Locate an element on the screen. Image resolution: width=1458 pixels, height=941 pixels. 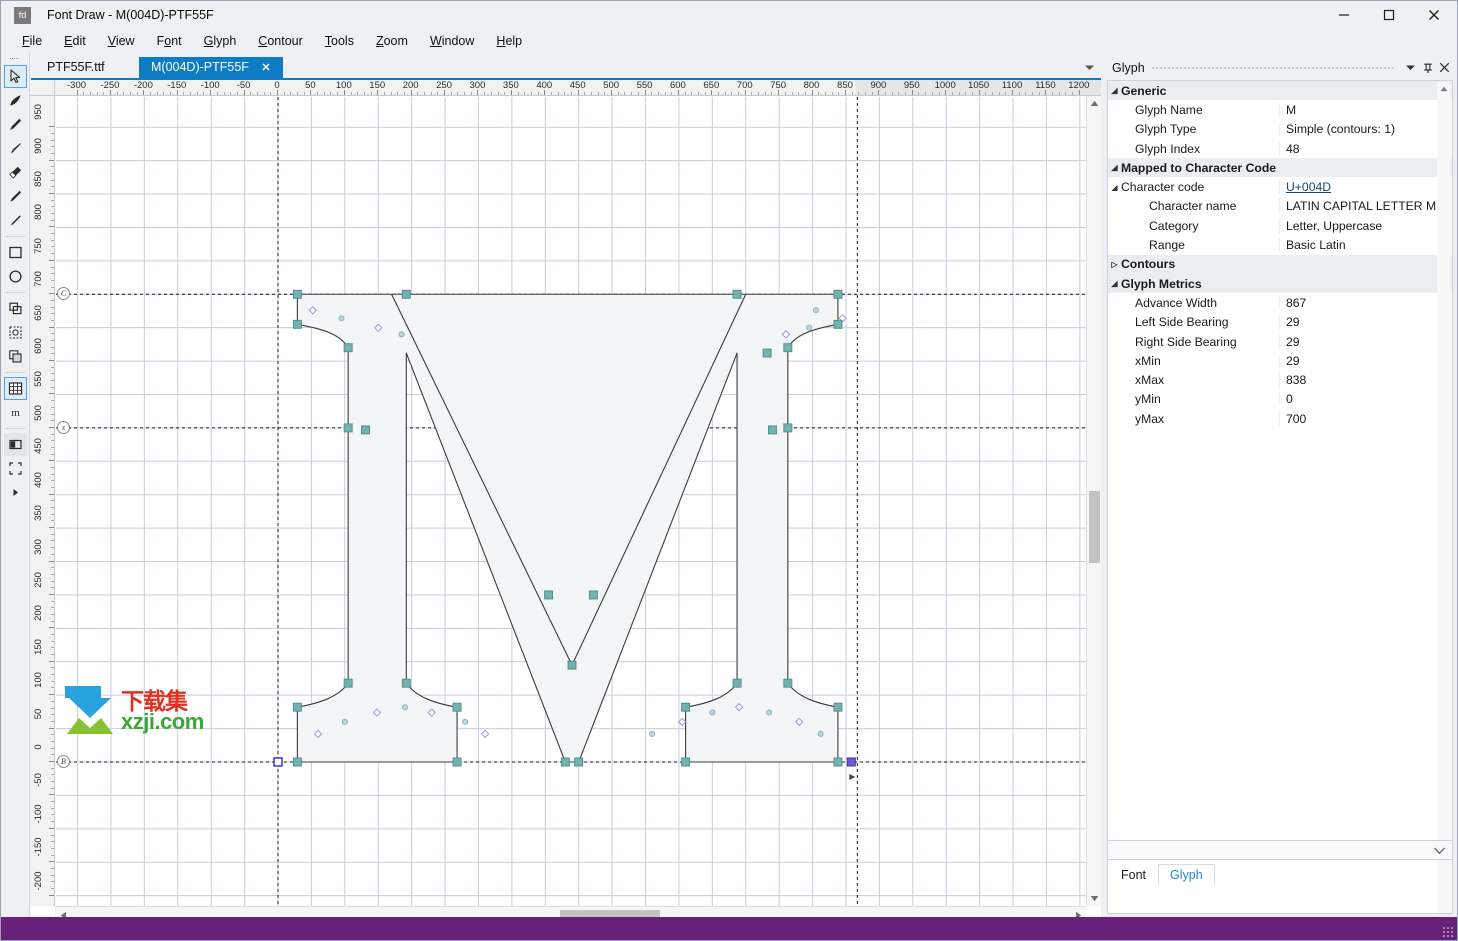
property-category-row: ◢ Mapped to Character Code is located at coordinates (1280, 168).